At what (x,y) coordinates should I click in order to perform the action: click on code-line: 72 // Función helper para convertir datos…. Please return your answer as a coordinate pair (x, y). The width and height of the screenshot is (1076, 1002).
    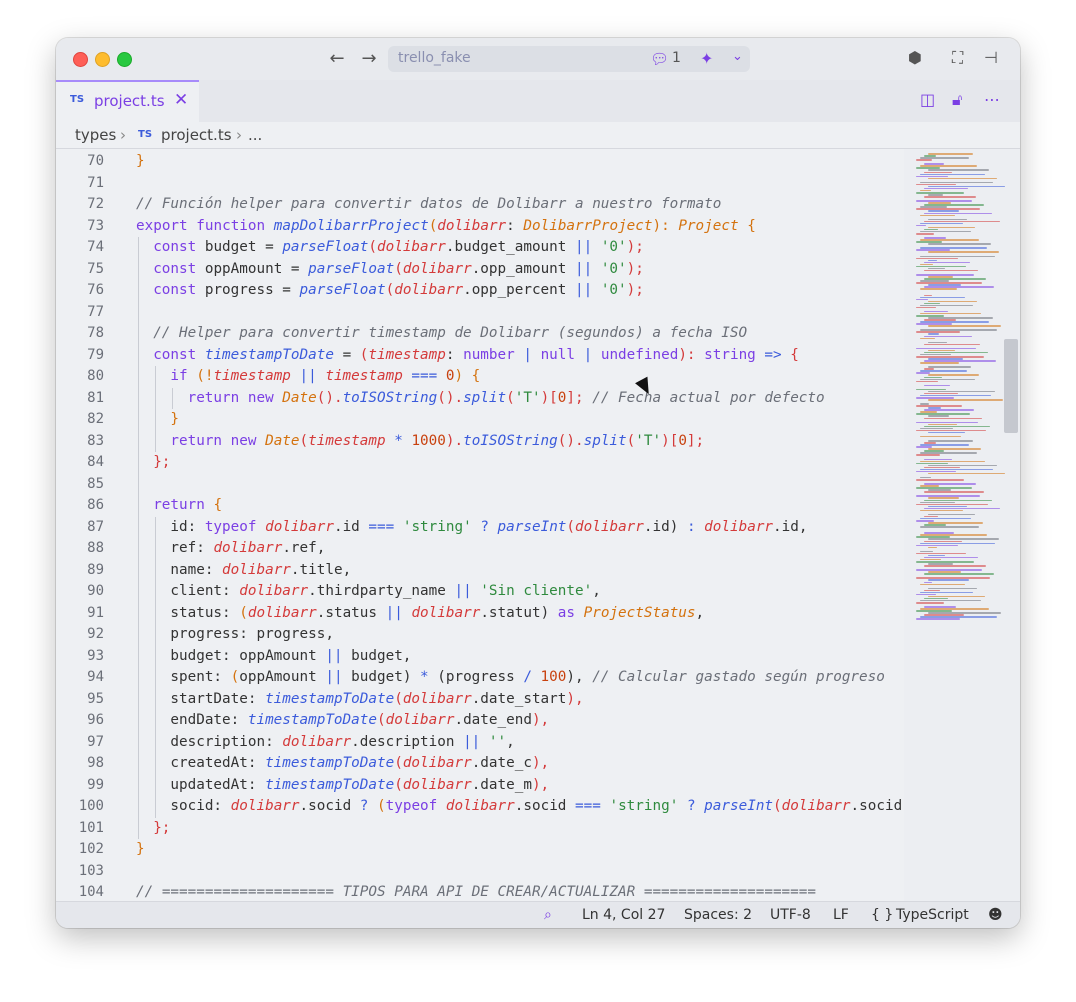
    Looking at the image, I should click on (486, 205).